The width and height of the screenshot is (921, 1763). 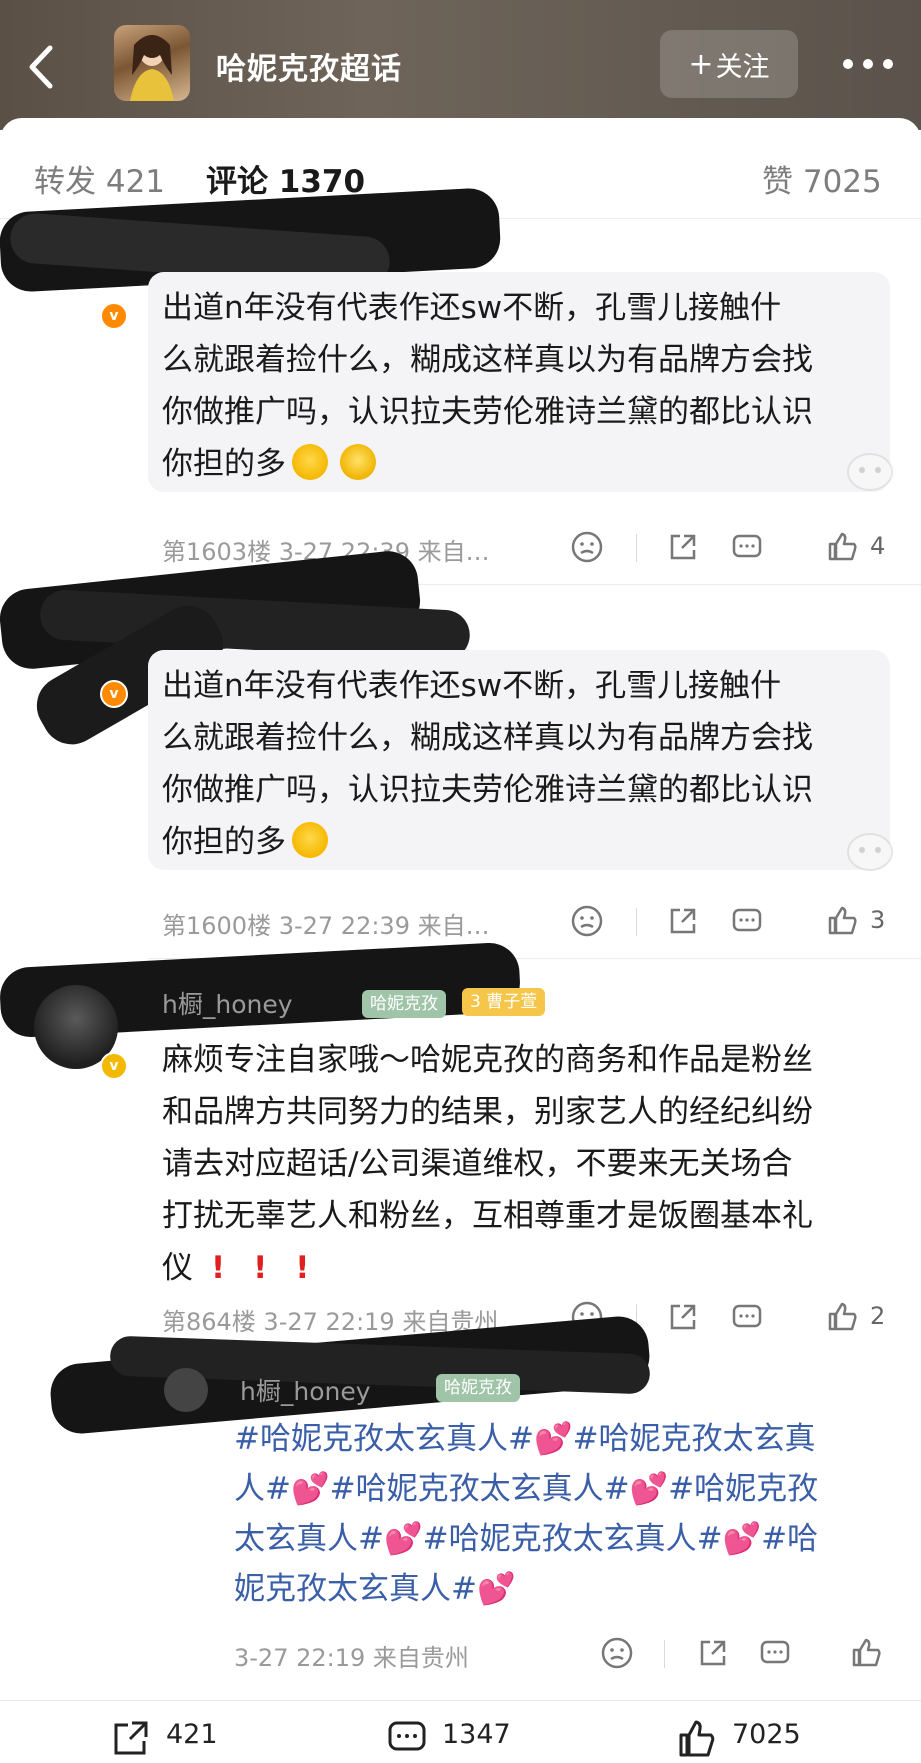 What do you see at coordinates (878, 546) in the screenshot?
I see `like-count: 4` at bounding box center [878, 546].